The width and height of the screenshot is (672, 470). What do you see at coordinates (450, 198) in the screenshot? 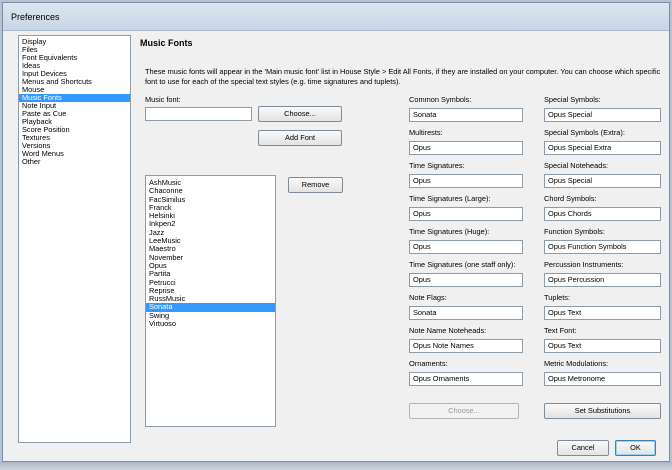
I see `style-label: Time Signatures (Large):` at bounding box center [450, 198].